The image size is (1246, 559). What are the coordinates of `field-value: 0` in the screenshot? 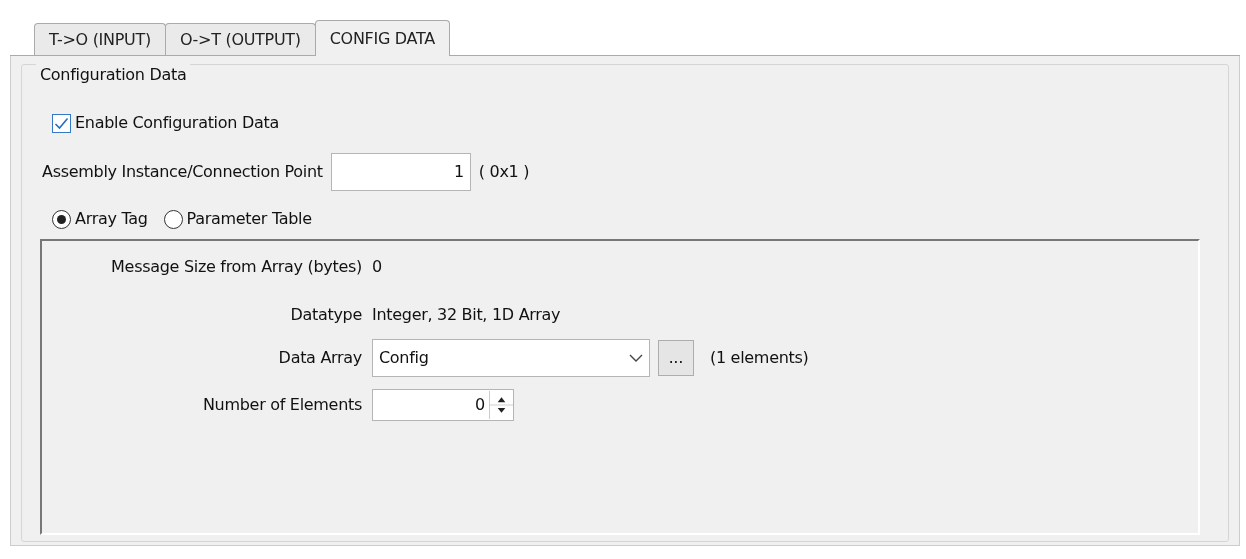 It's located at (377, 267).